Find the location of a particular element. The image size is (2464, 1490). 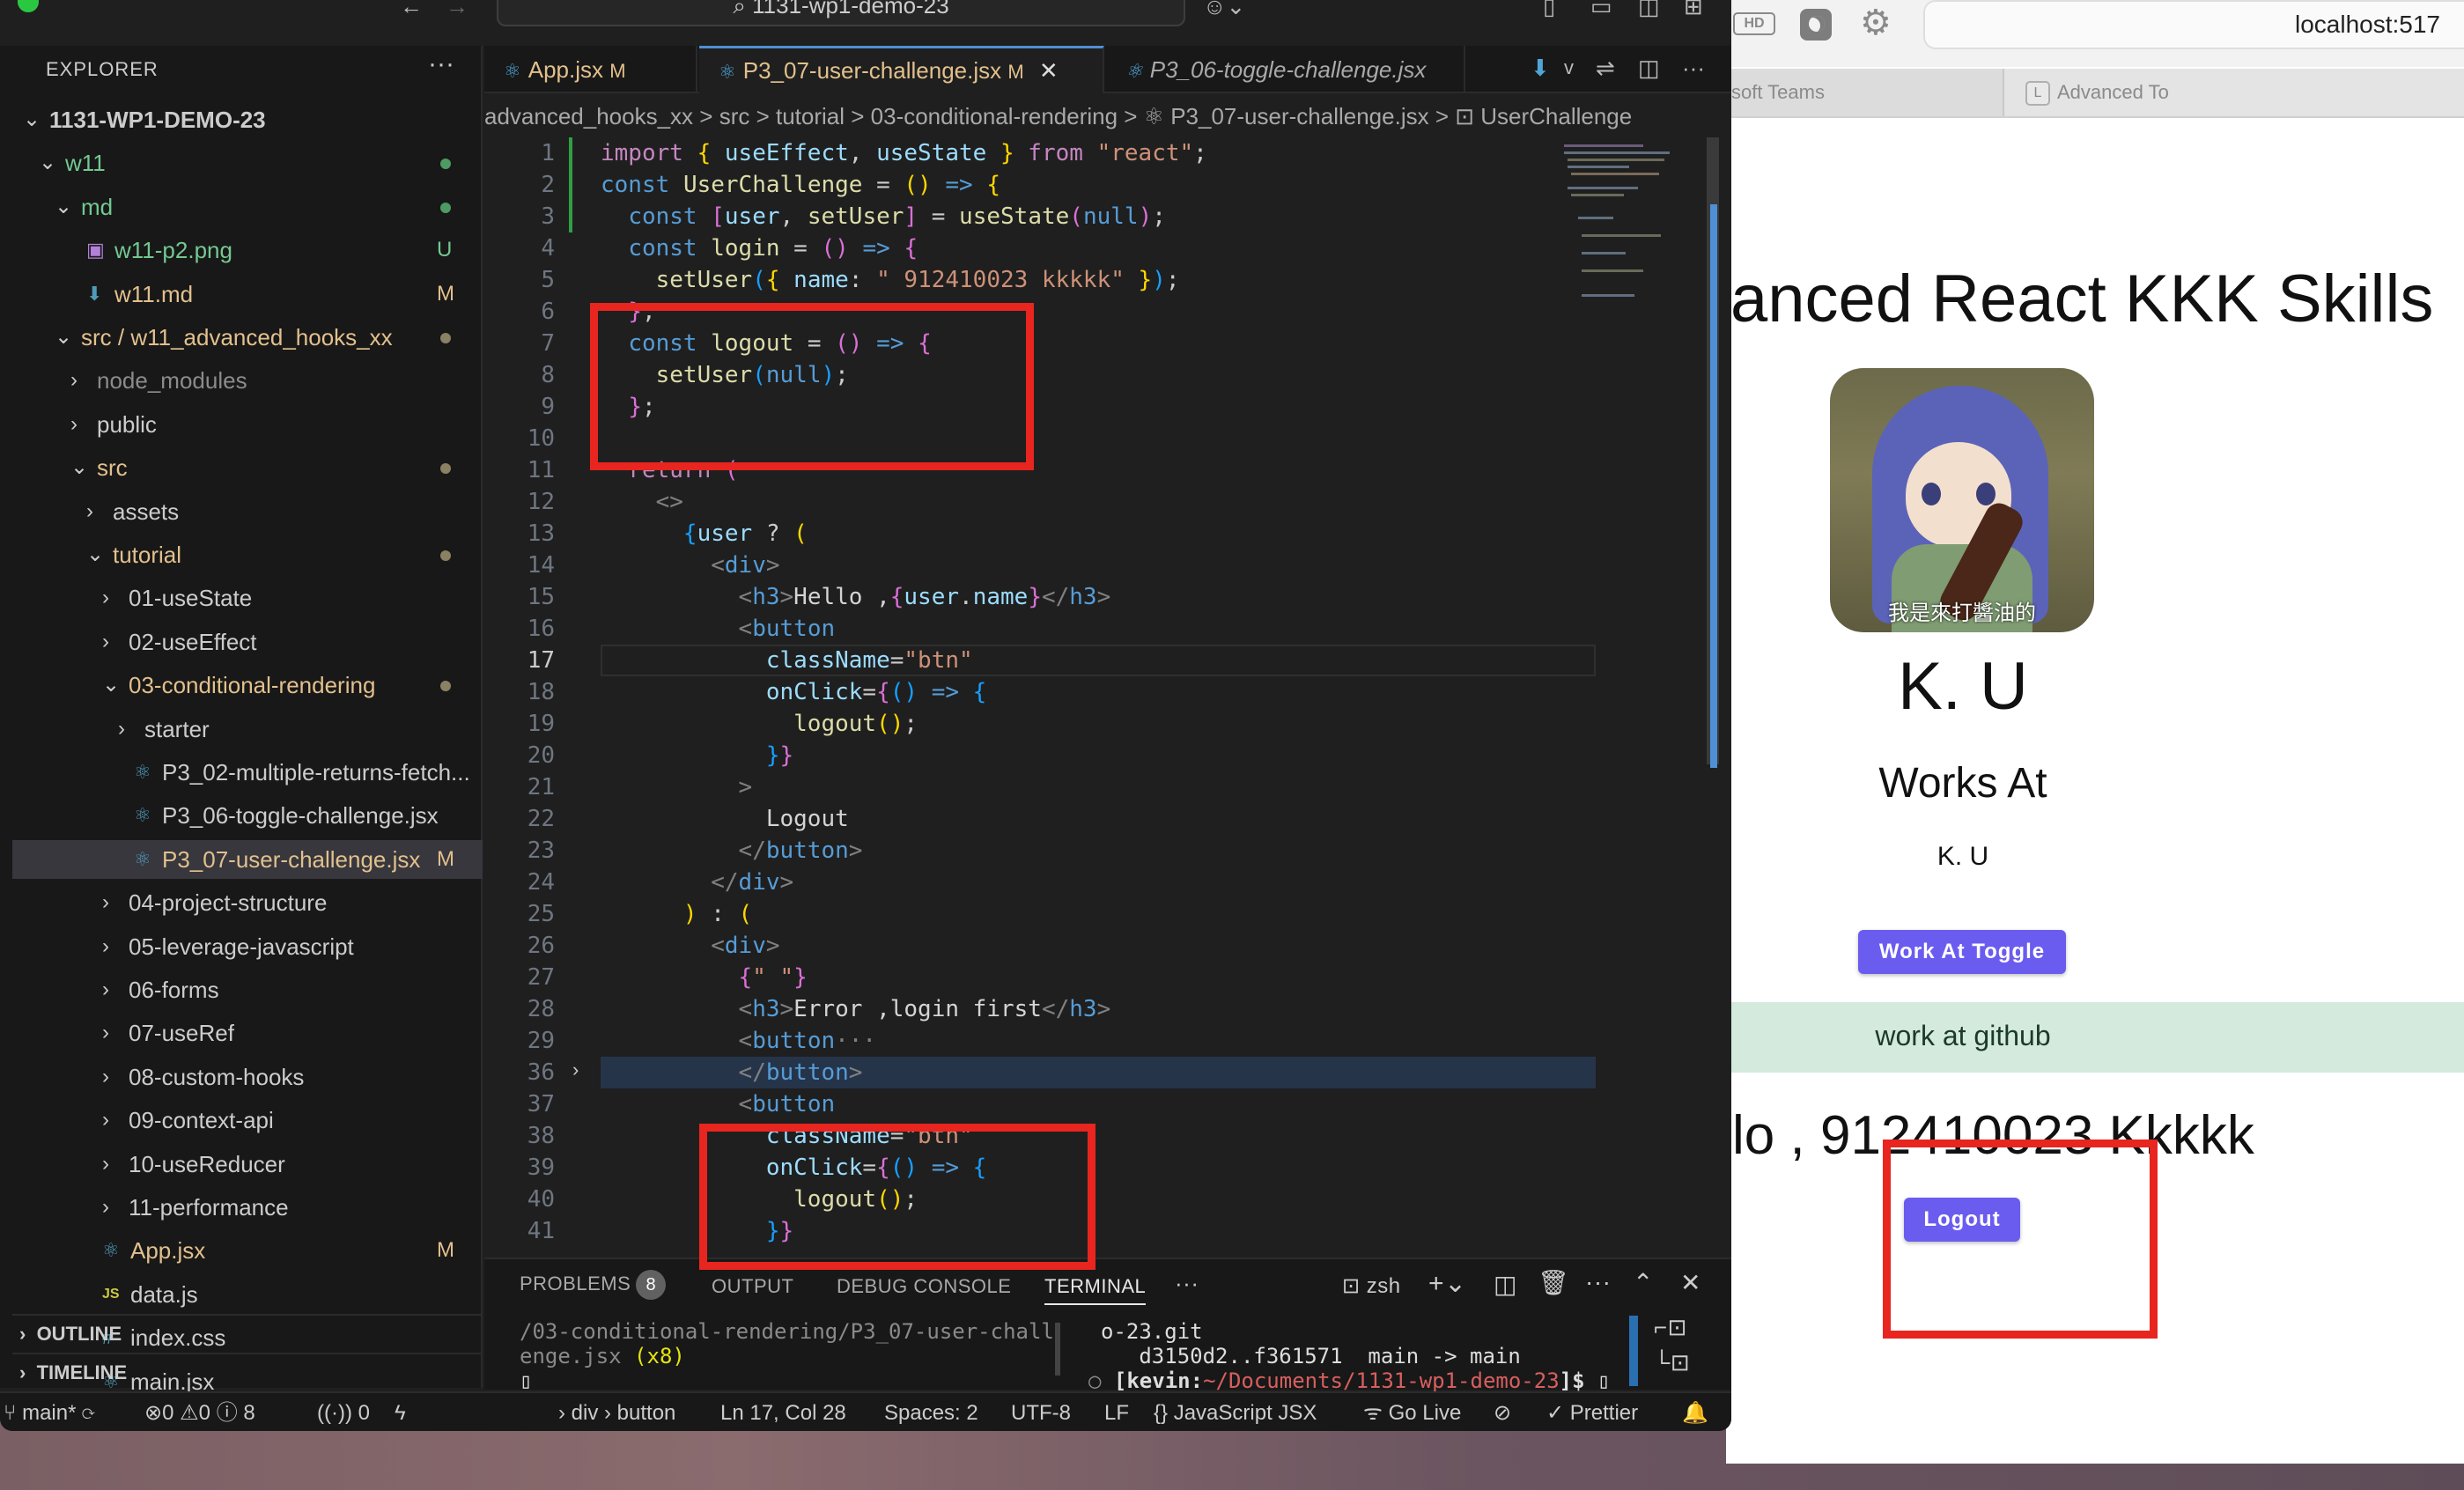

tree-item: › 08-custom-hooks is located at coordinates (247, 1077).